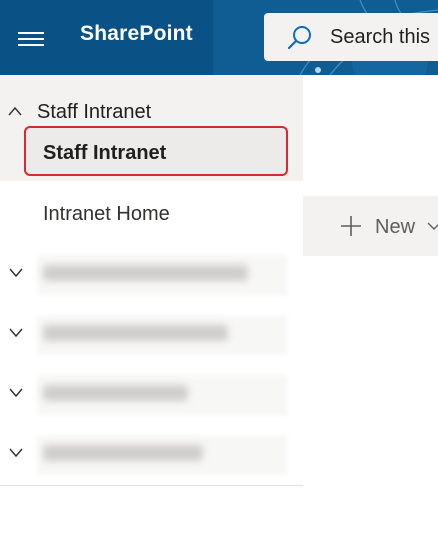 This screenshot has height=548, width=438. I want to click on suite-header: SharePoint Search this, so click(219, 37).